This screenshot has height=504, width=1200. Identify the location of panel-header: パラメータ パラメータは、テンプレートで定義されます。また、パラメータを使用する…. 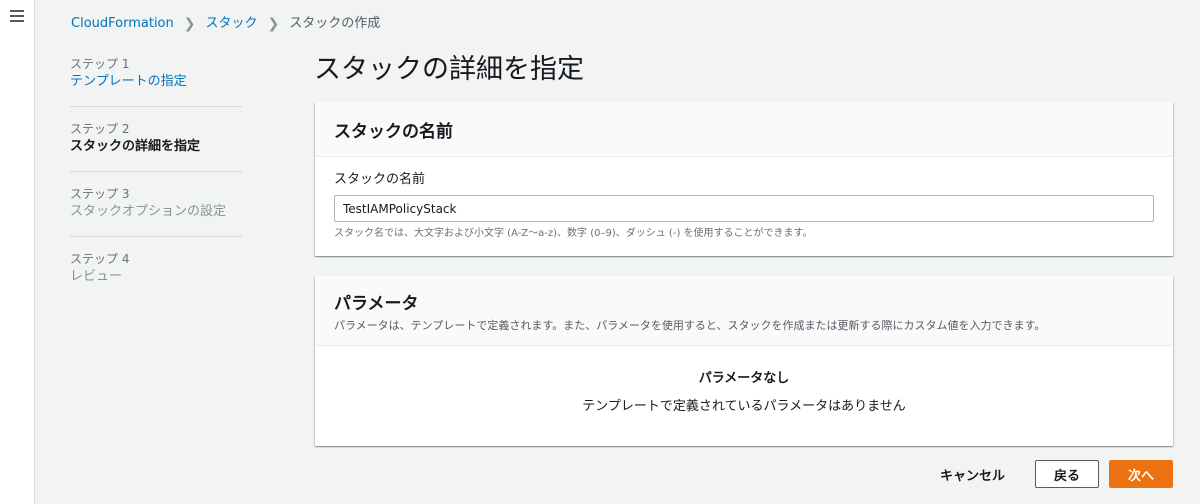
(744, 311).